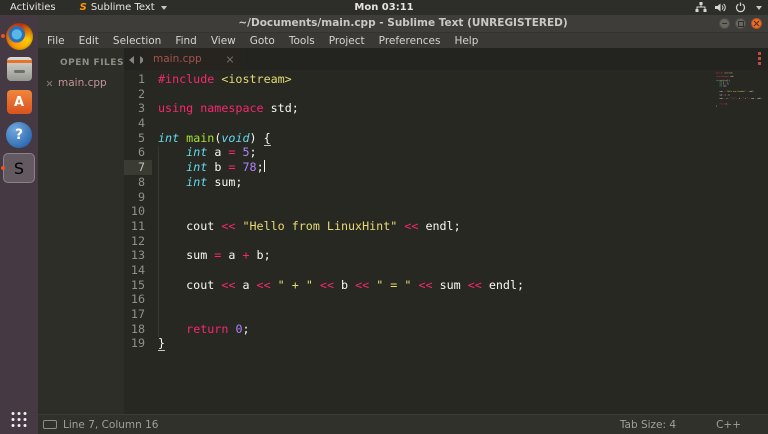 The height and width of the screenshot is (434, 768). What do you see at coordinates (341, 255) in the screenshot?
I see `code-line-13: sum = a + b;` at bounding box center [341, 255].